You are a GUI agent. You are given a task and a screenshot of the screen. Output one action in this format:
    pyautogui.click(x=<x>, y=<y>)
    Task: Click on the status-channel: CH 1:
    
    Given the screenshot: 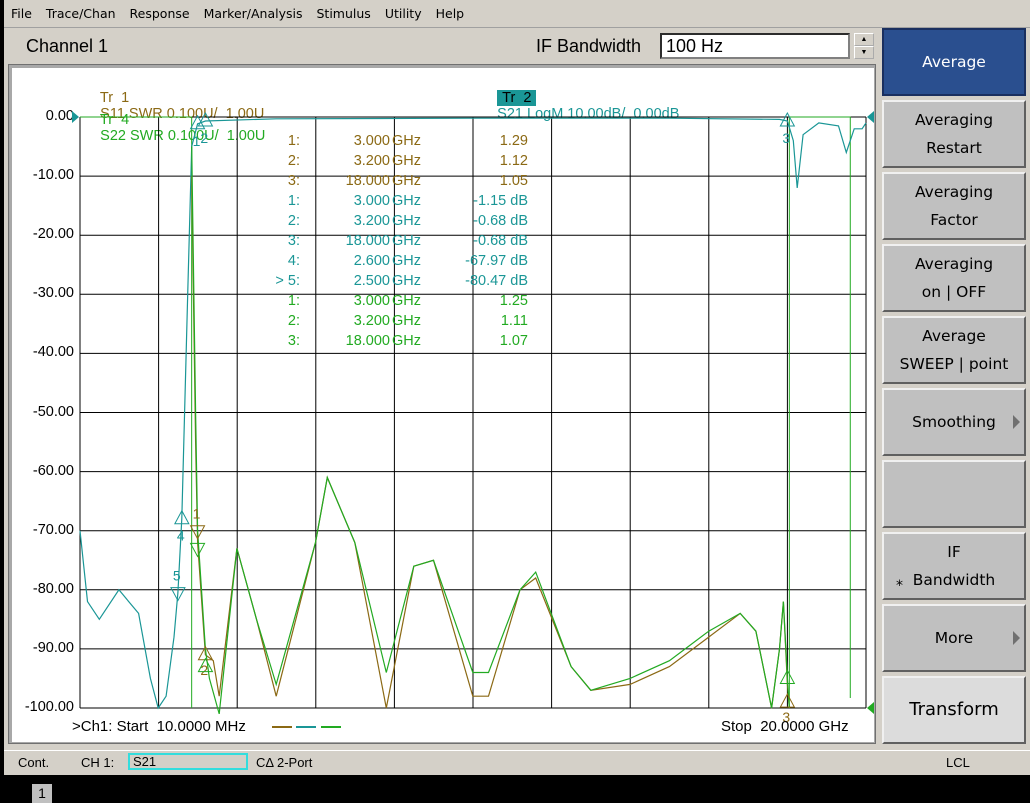 What is the action you would take?
    pyautogui.click(x=98, y=762)
    